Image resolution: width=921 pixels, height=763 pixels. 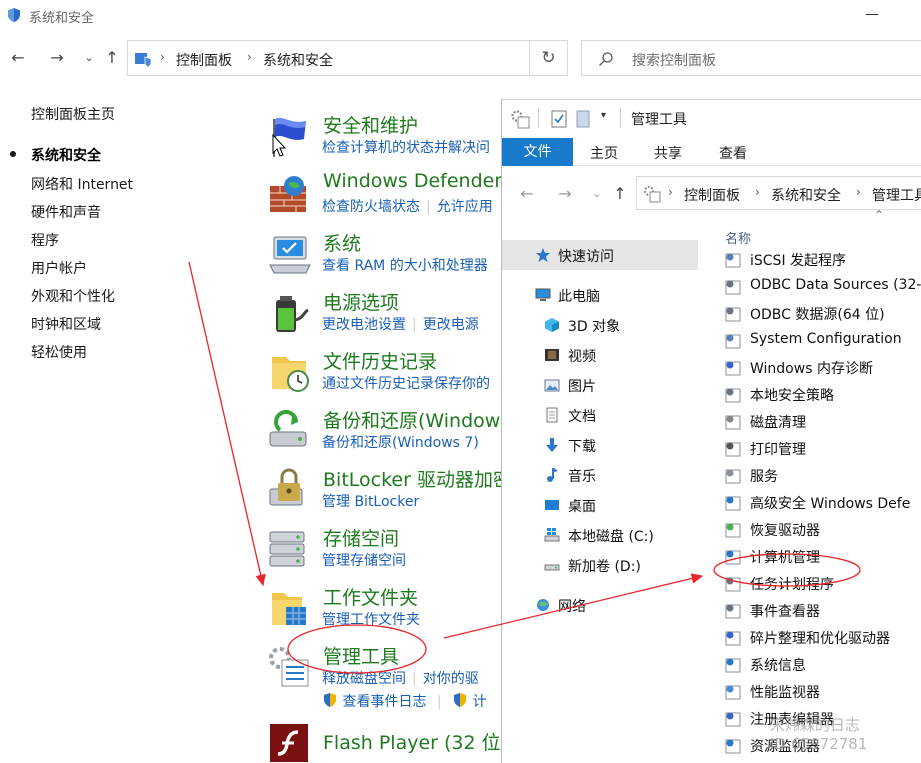 What do you see at coordinates (82, 184) in the screenshot?
I see `sidebar-item-network: 网络和 Internet` at bounding box center [82, 184].